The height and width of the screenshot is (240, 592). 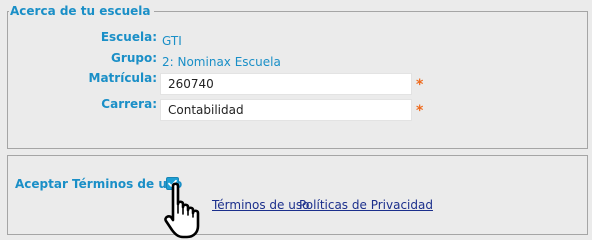 What do you see at coordinates (122, 78) in the screenshot?
I see `matricula-label: Matrícula:` at bounding box center [122, 78].